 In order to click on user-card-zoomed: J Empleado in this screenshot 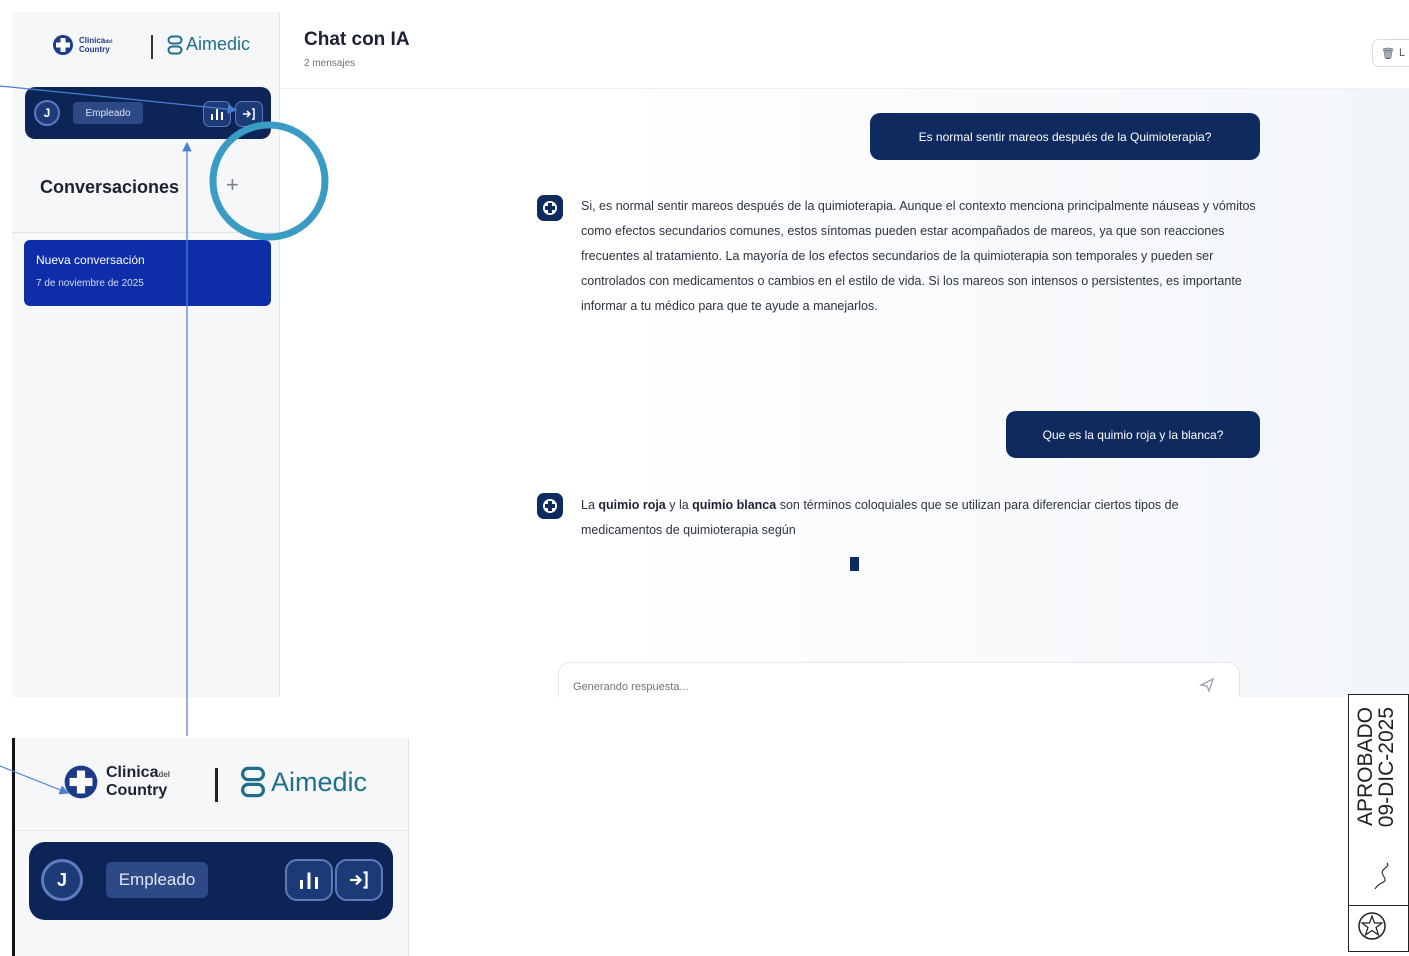, I will do `click(211, 881)`.